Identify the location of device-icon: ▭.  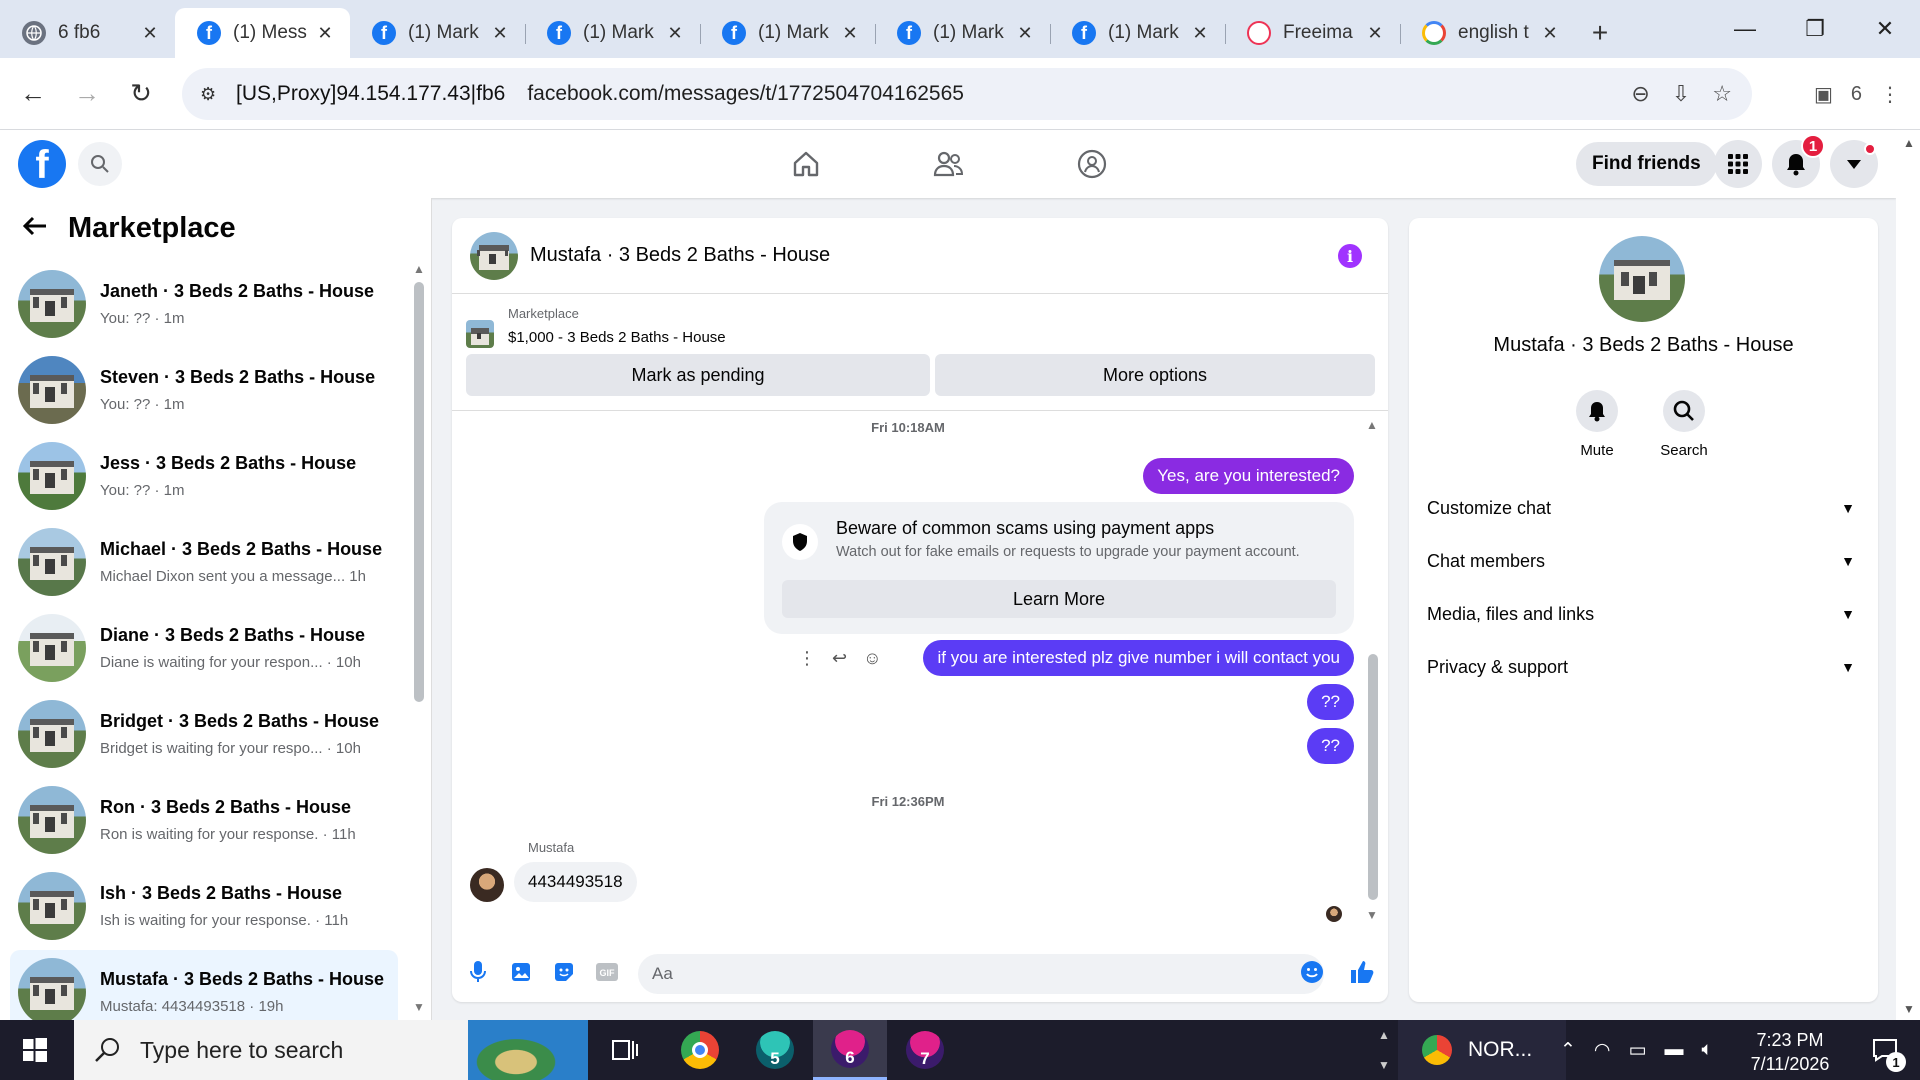
(1638, 1050).